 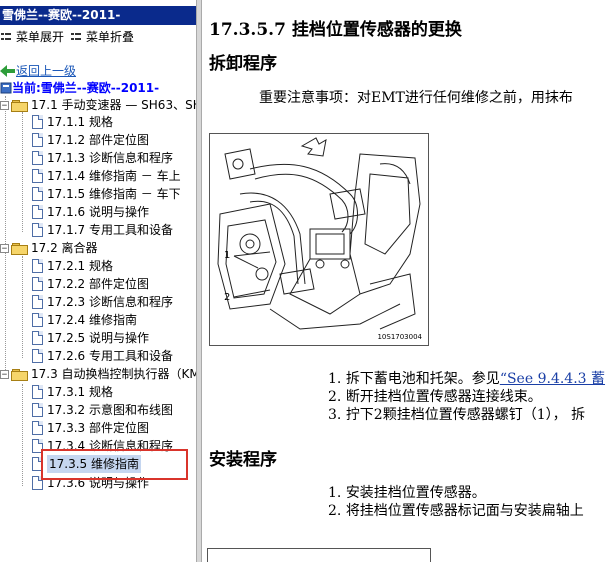 I want to click on back-link-label: 返回上一级, so click(x=46, y=71).